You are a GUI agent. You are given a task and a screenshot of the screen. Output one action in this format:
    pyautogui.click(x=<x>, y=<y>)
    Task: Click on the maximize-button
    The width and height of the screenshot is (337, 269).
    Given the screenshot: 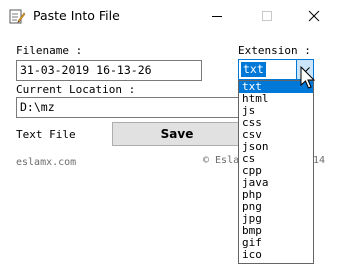 What is the action you would take?
    pyautogui.click(x=267, y=16)
    